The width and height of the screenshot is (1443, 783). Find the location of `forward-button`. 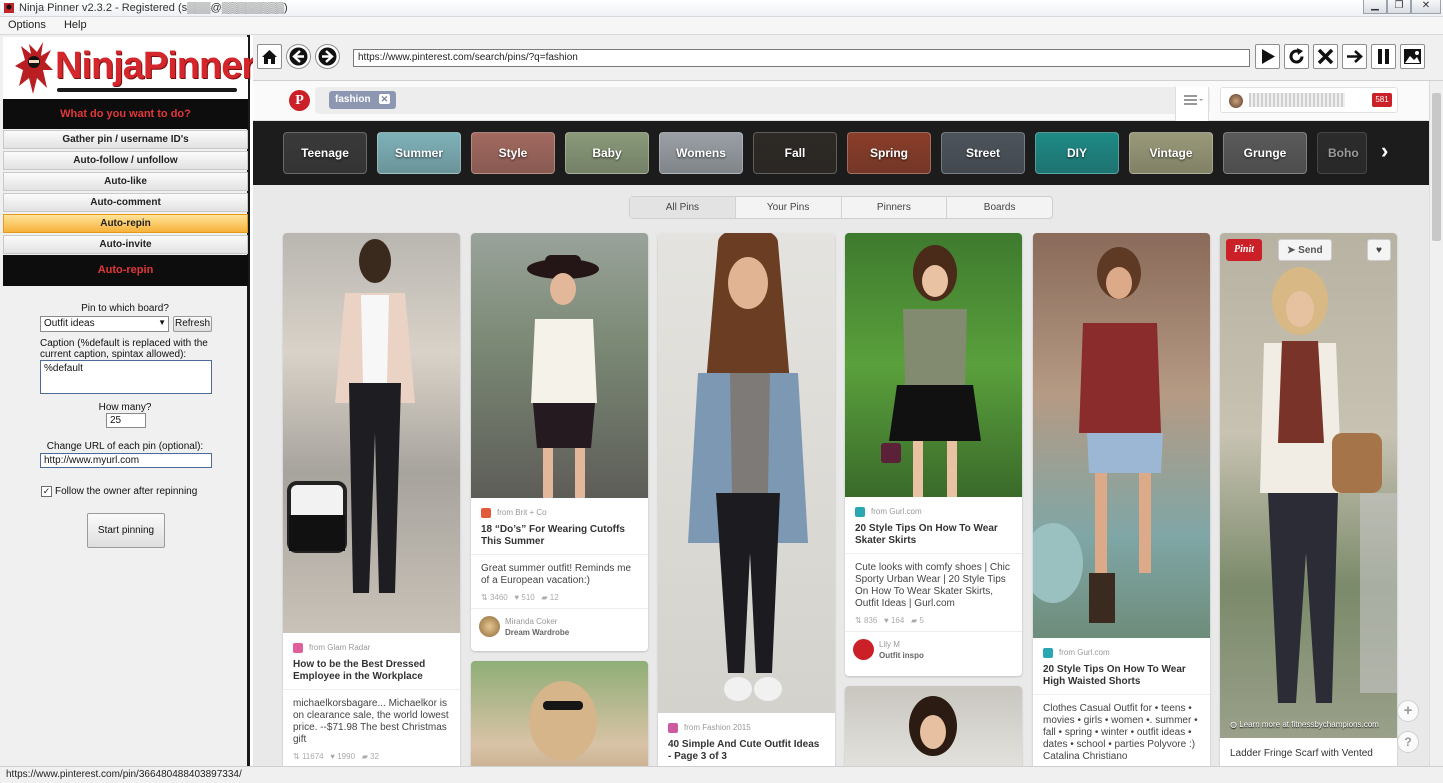

forward-button is located at coordinates (327, 56).